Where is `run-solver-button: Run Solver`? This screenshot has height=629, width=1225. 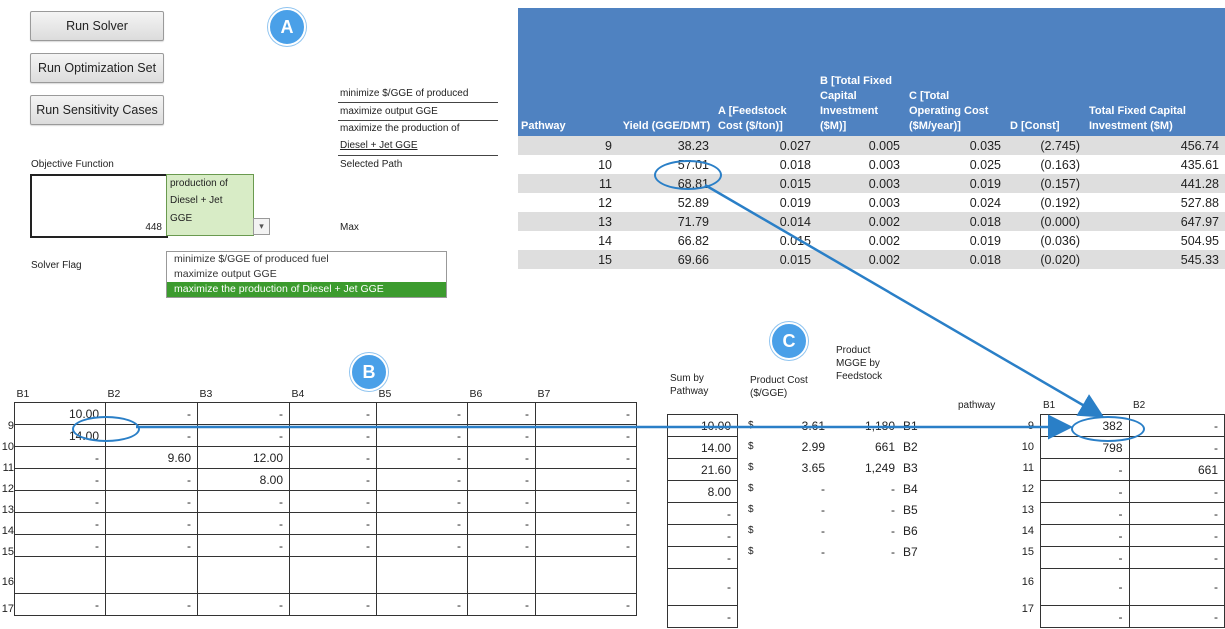 run-solver-button: Run Solver is located at coordinates (97, 26).